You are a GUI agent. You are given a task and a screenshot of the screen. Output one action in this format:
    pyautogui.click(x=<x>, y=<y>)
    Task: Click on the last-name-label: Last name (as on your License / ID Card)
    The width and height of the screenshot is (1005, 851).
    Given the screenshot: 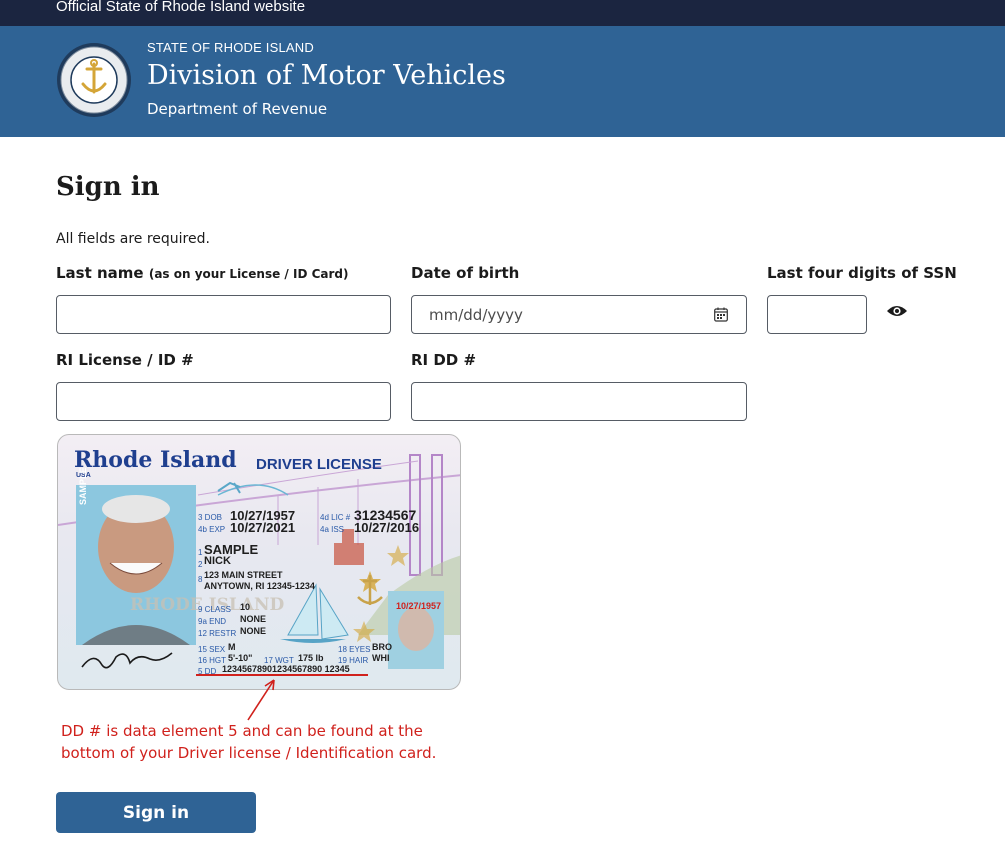 What is the action you would take?
    pyautogui.click(x=202, y=273)
    